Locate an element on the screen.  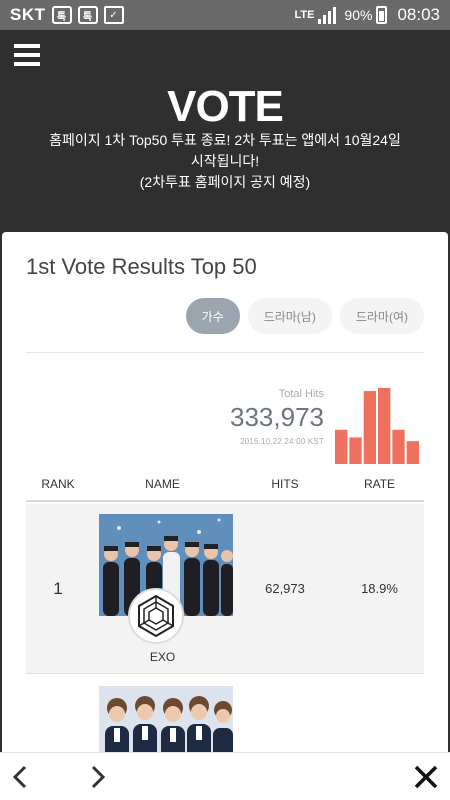
status-bar: SKT 톡 톡 ✓ LTE 90% 08:03 is located at coordinates (225, 15).